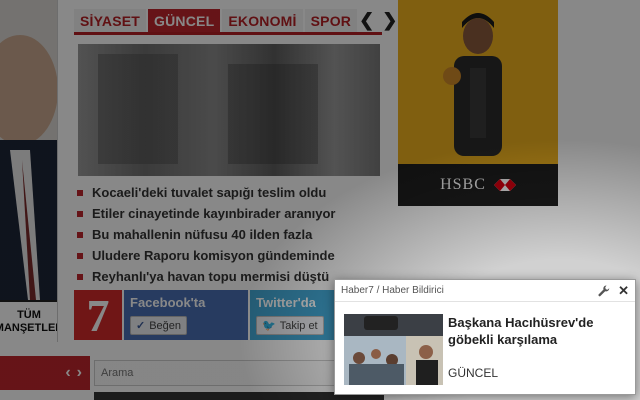  What do you see at coordinates (110, 20) in the screenshot?
I see `tab-siyaset: SİYASET` at bounding box center [110, 20].